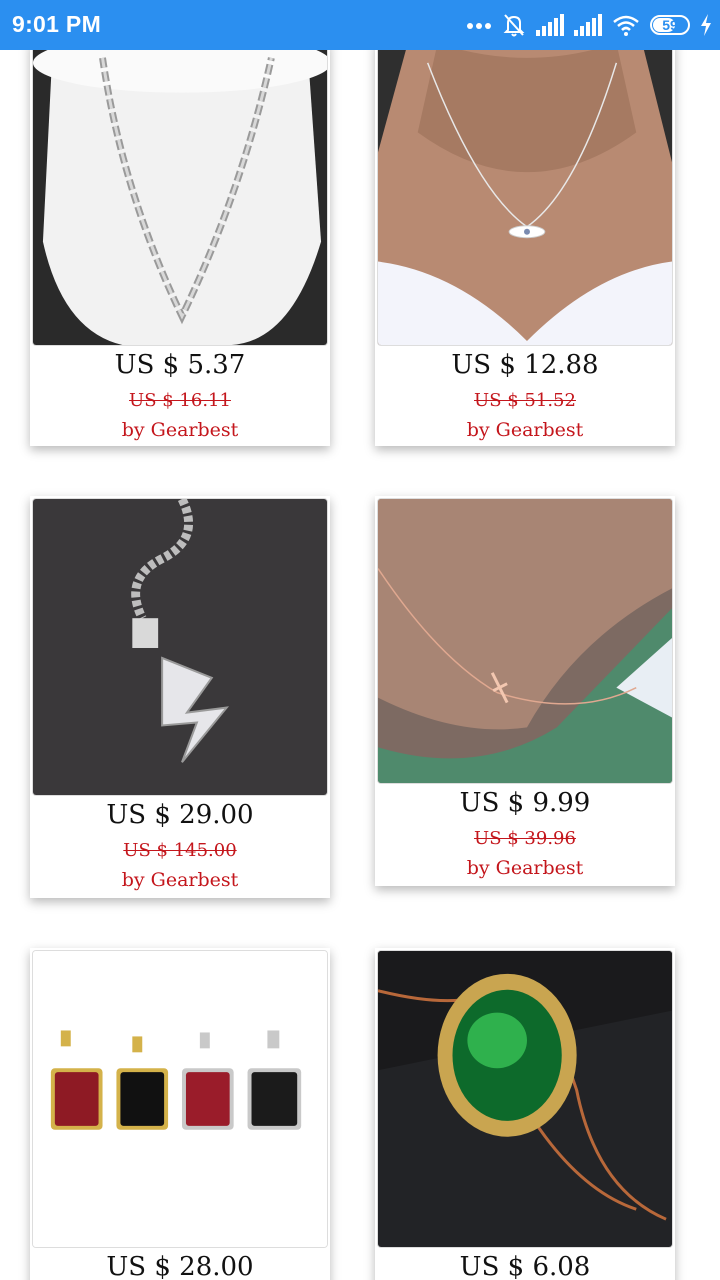 Image resolution: width=720 pixels, height=1280 pixels. I want to click on product-card: US $ 5.37 US $ 16.11 by Gearbest, so click(180, 248).